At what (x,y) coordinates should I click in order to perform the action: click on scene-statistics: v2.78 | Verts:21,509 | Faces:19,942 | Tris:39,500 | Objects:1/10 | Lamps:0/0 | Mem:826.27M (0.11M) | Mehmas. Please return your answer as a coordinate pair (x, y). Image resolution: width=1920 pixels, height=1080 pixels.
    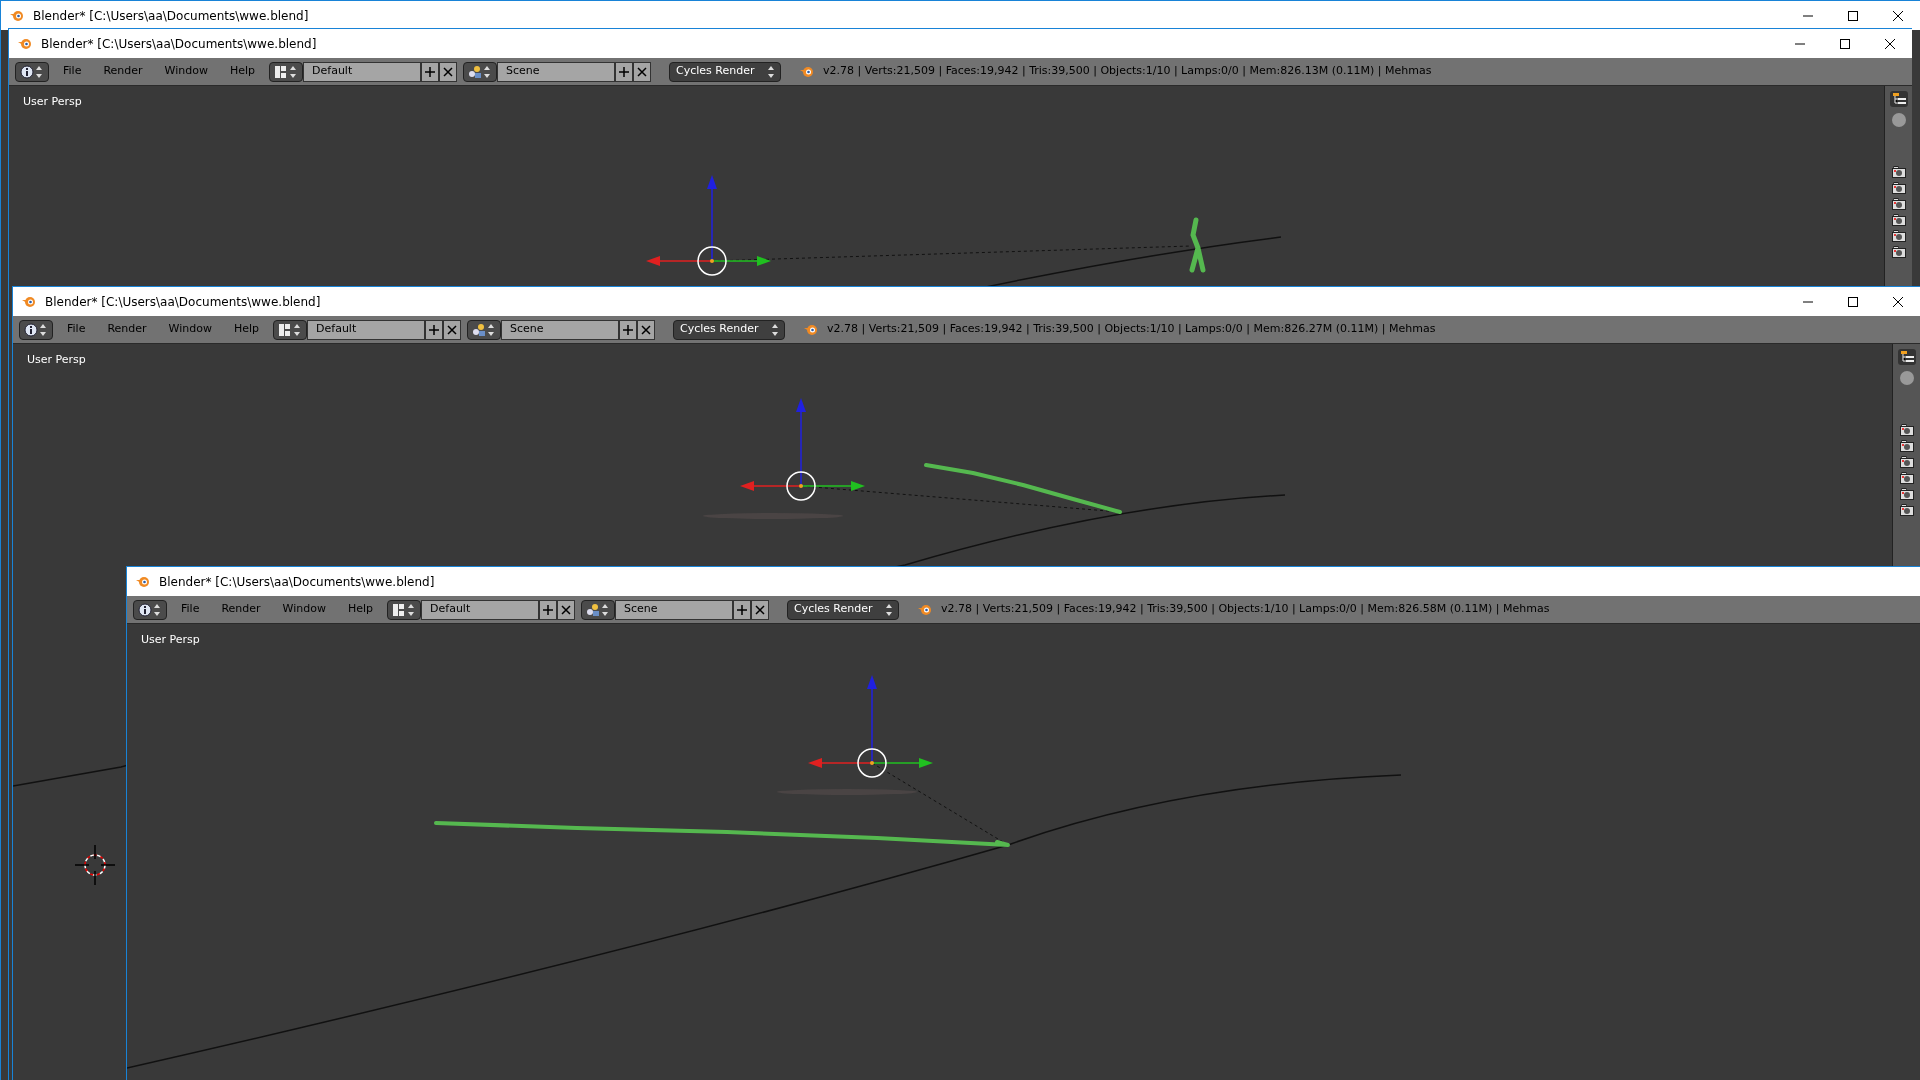
    Looking at the image, I should click on (1131, 329).